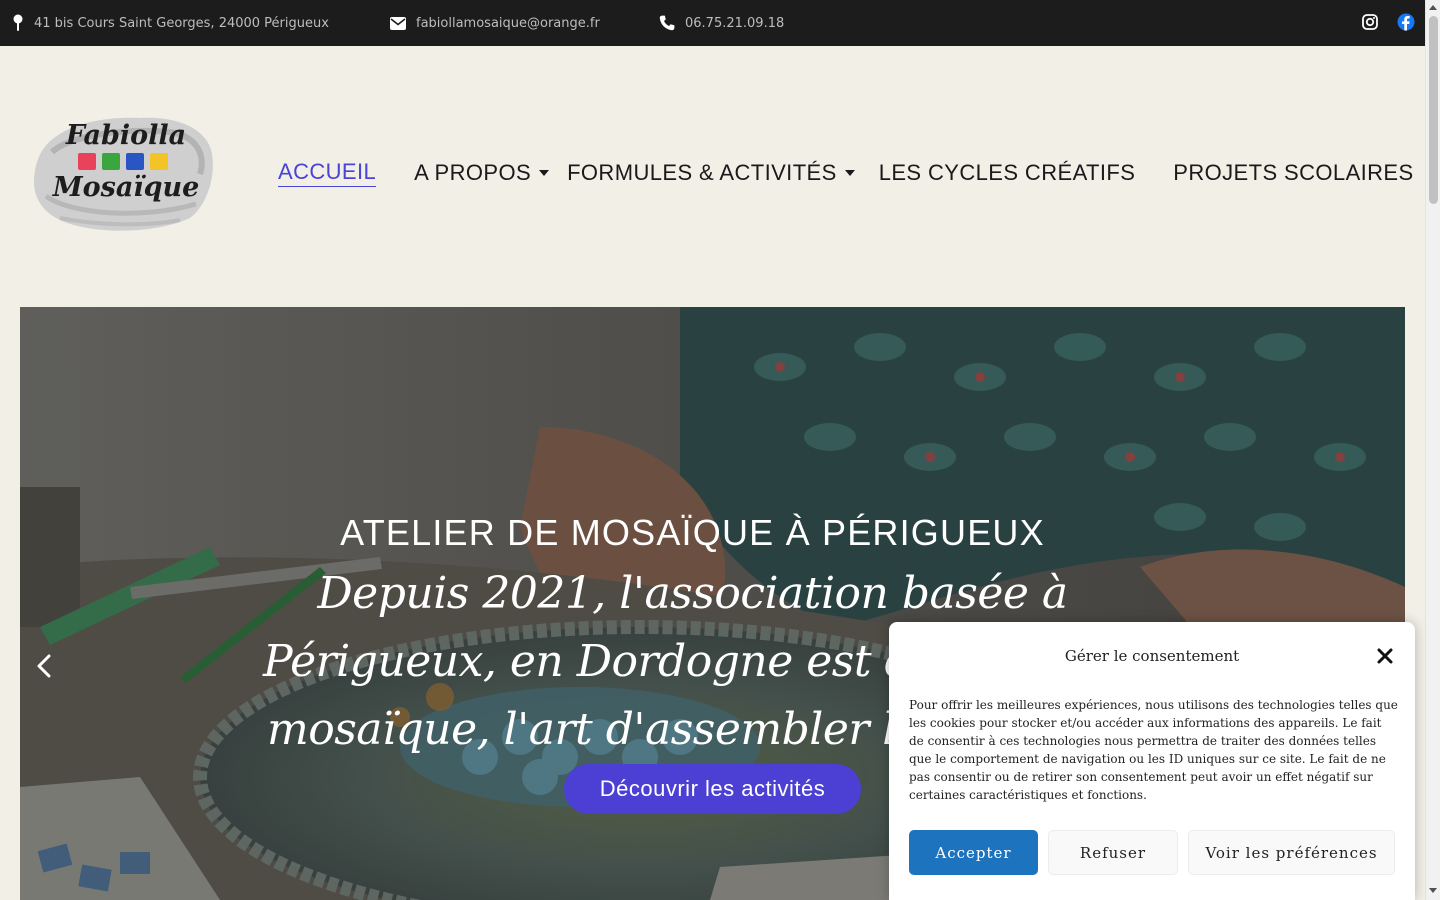 This screenshot has width=1440, height=900. I want to click on discover-activities-button: Découvrir les activités, so click(712, 789).